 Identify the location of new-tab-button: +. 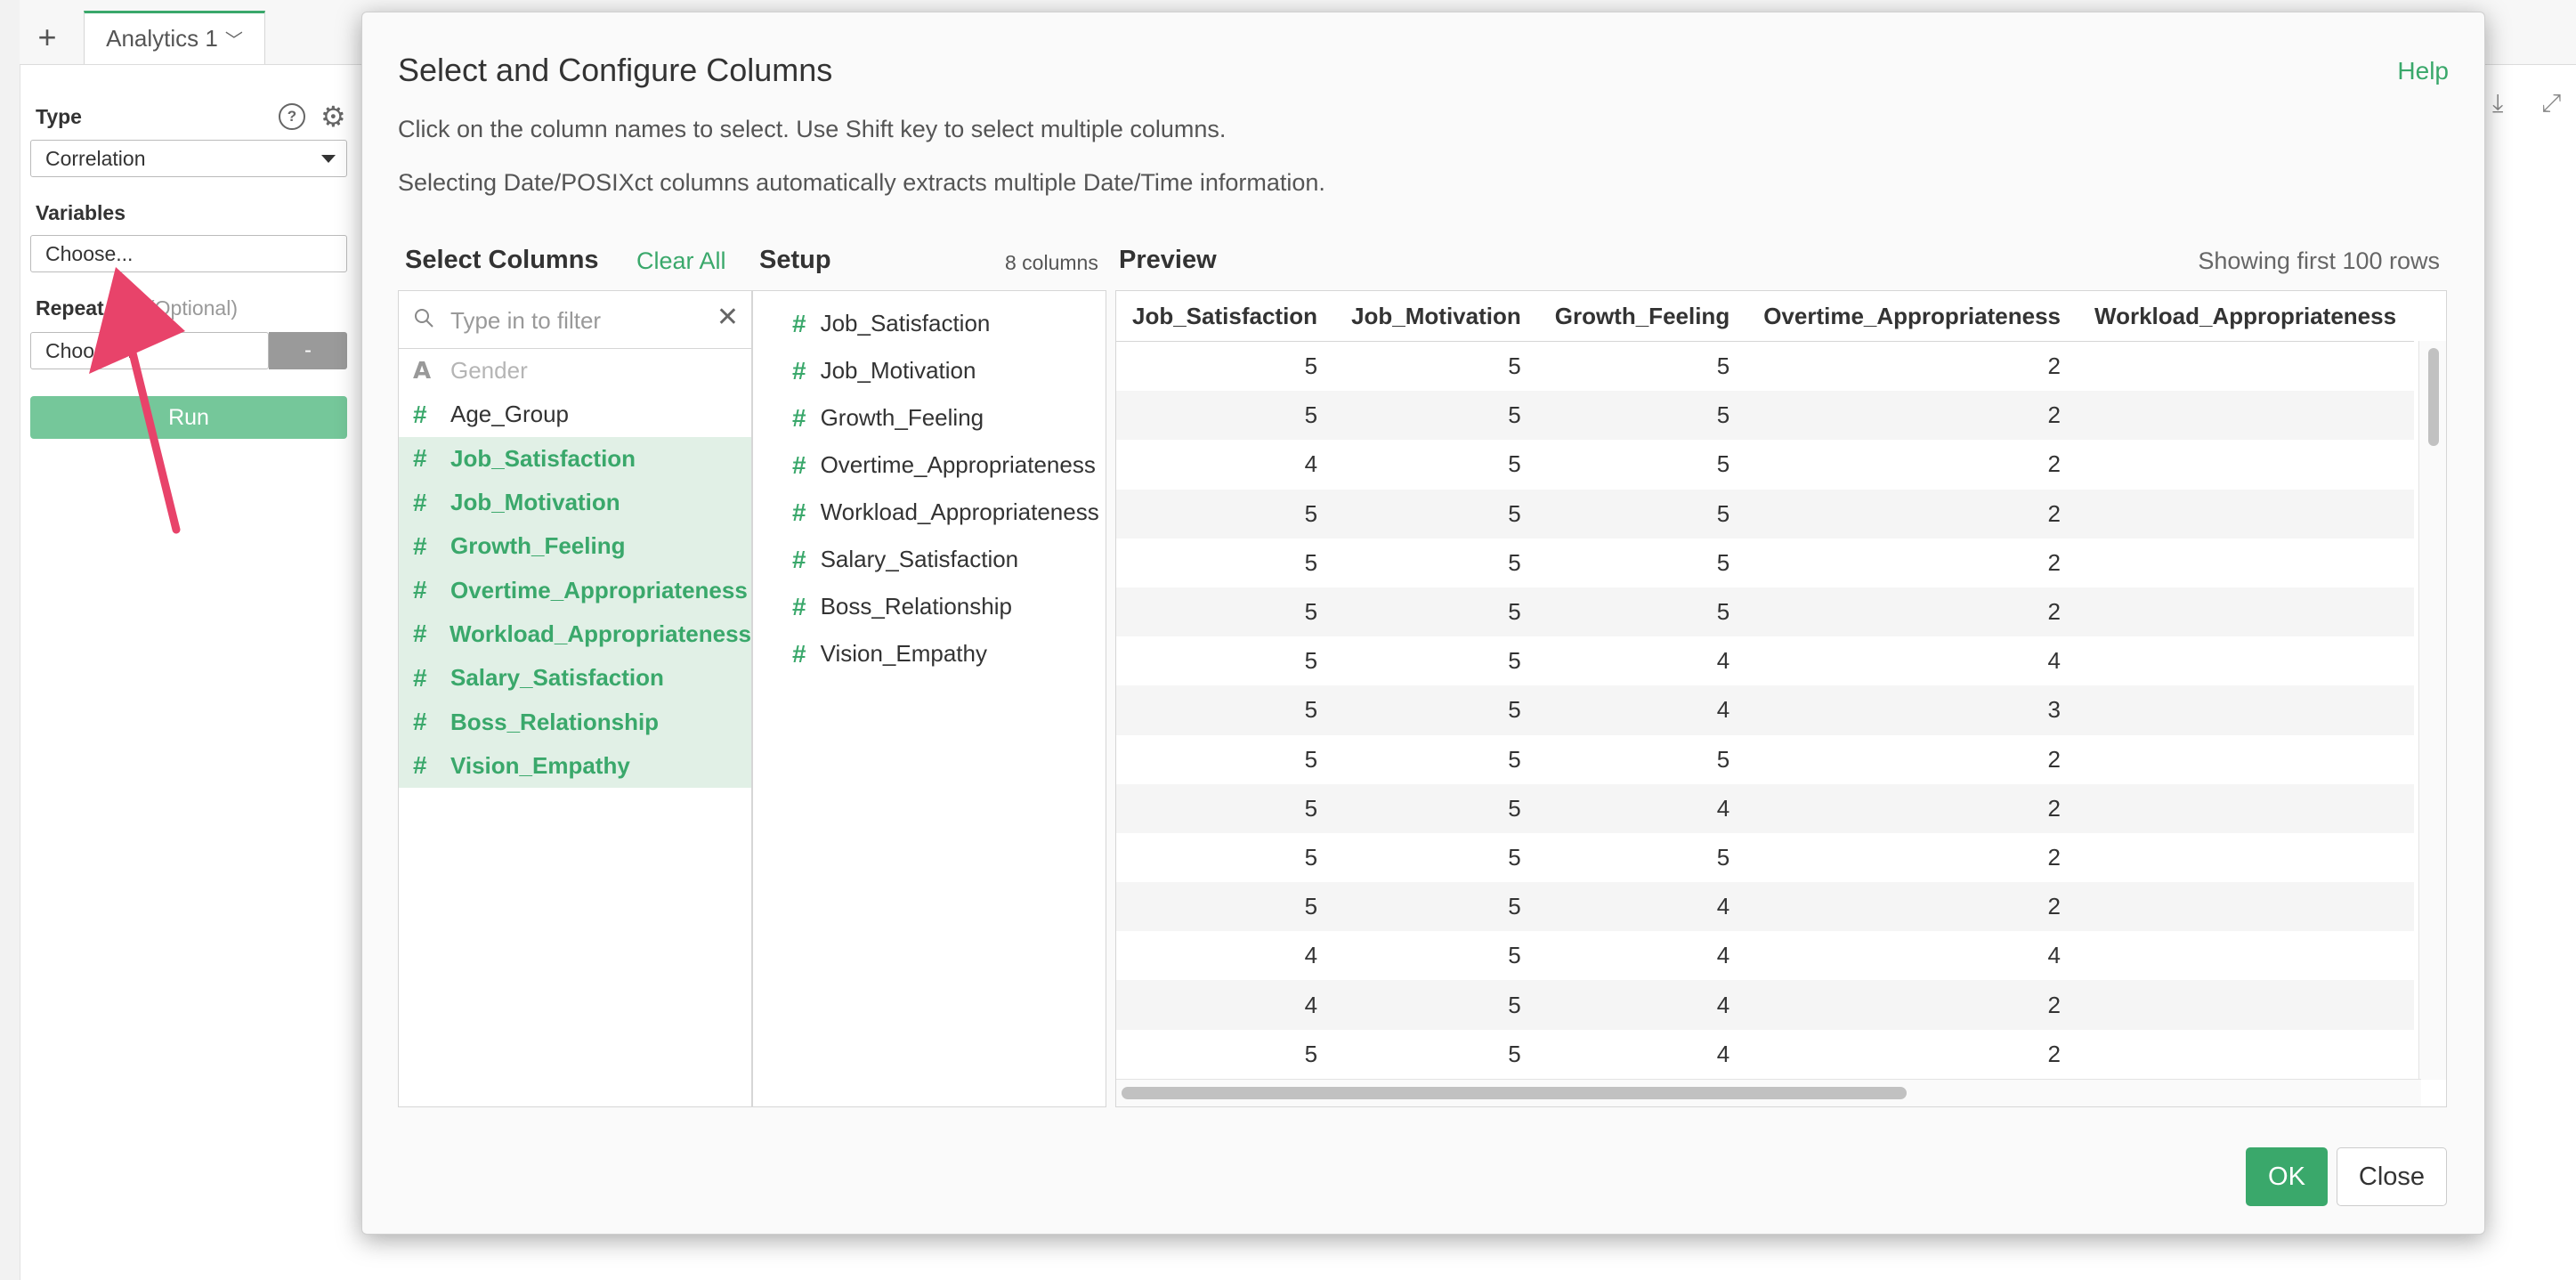
(48, 37).